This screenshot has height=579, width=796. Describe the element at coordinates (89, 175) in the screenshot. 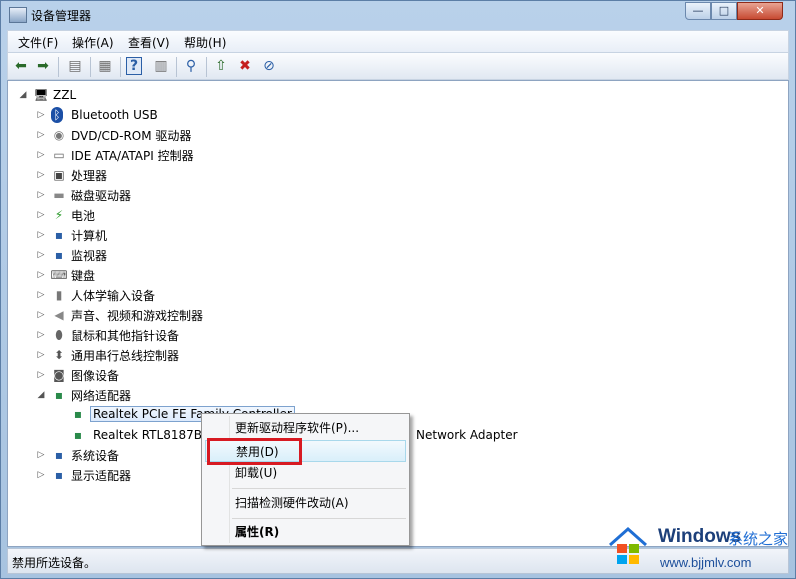

I see `tree-item-label: 处理器` at that location.